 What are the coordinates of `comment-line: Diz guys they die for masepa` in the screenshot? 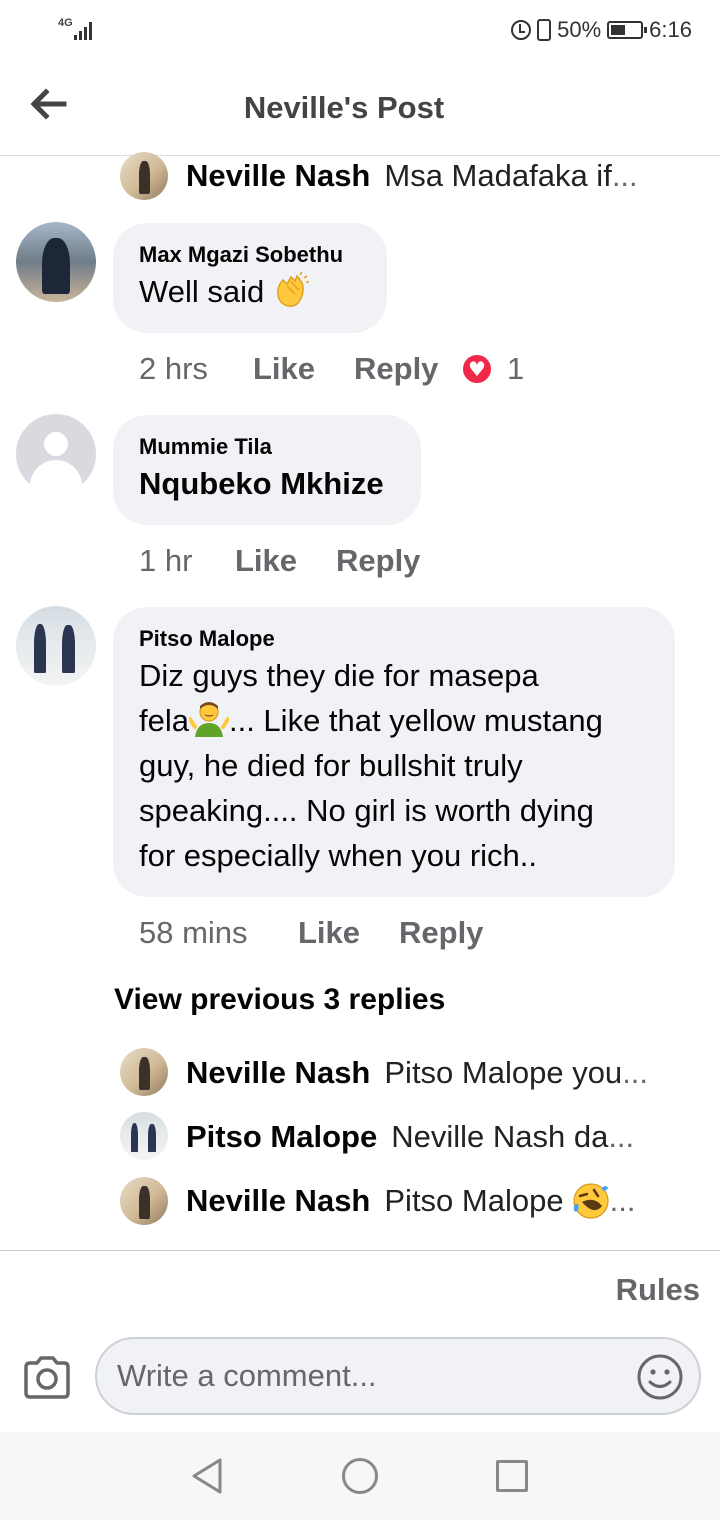 It's located at (339, 675).